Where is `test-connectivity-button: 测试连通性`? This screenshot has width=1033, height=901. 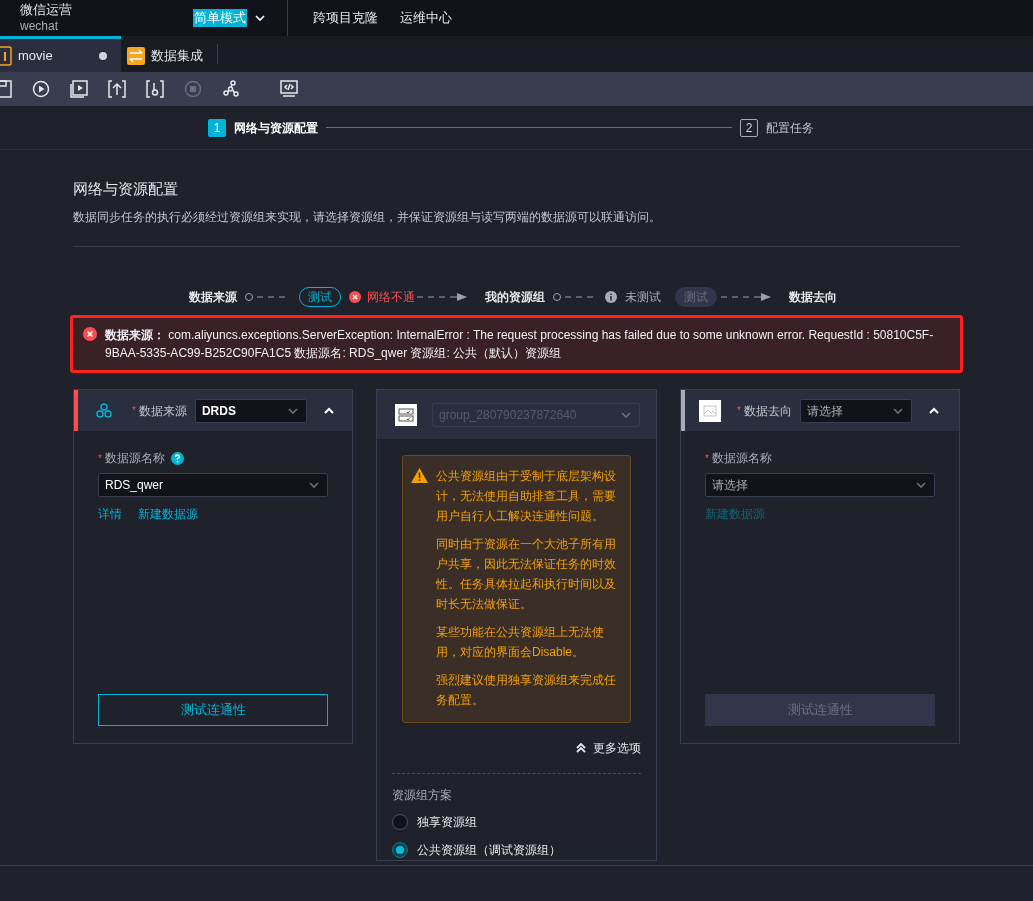 test-connectivity-button: 测试连通性 is located at coordinates (213, 710).